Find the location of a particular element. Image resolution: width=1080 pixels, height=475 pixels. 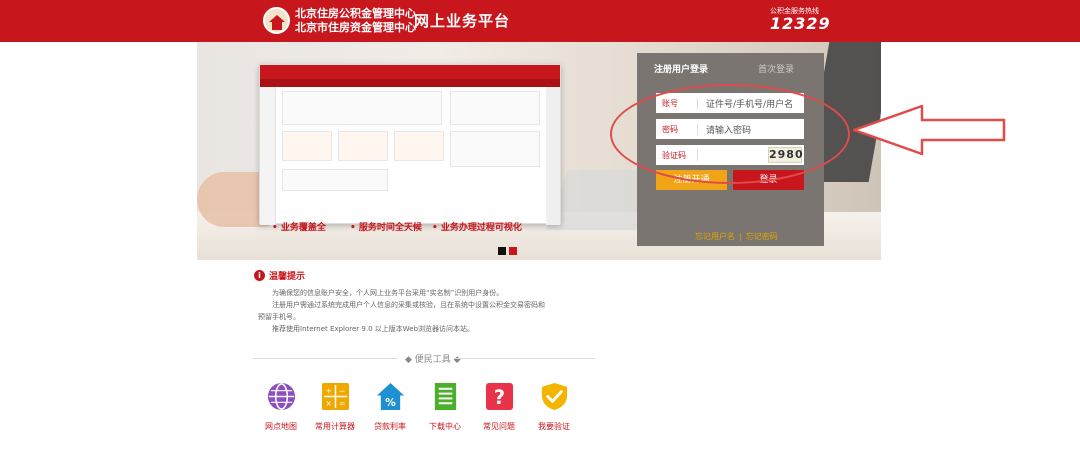

left-arrow-icon is located at coordinates (929, 130).